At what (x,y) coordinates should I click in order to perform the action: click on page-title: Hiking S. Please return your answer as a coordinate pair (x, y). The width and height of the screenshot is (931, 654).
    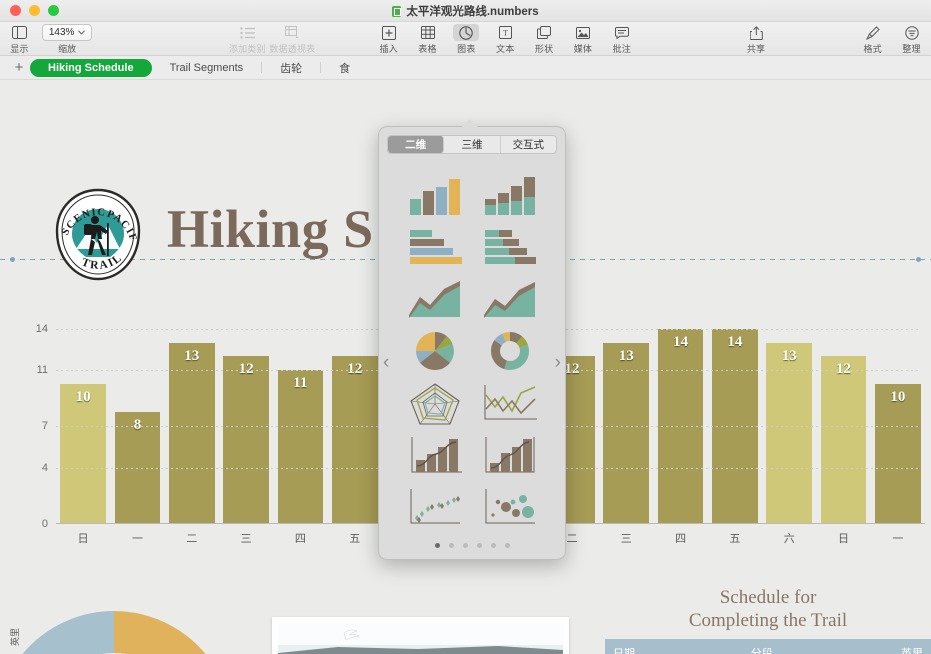
    Looking at the image, I should click on (270, 229).